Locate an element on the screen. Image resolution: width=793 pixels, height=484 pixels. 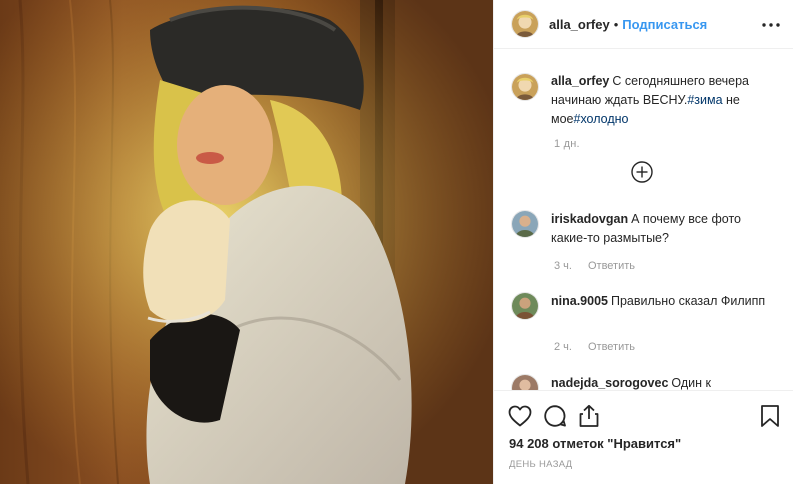
comment-text: nina.9005 Правильно сказал Филипп is located at coordinates (665, 306).